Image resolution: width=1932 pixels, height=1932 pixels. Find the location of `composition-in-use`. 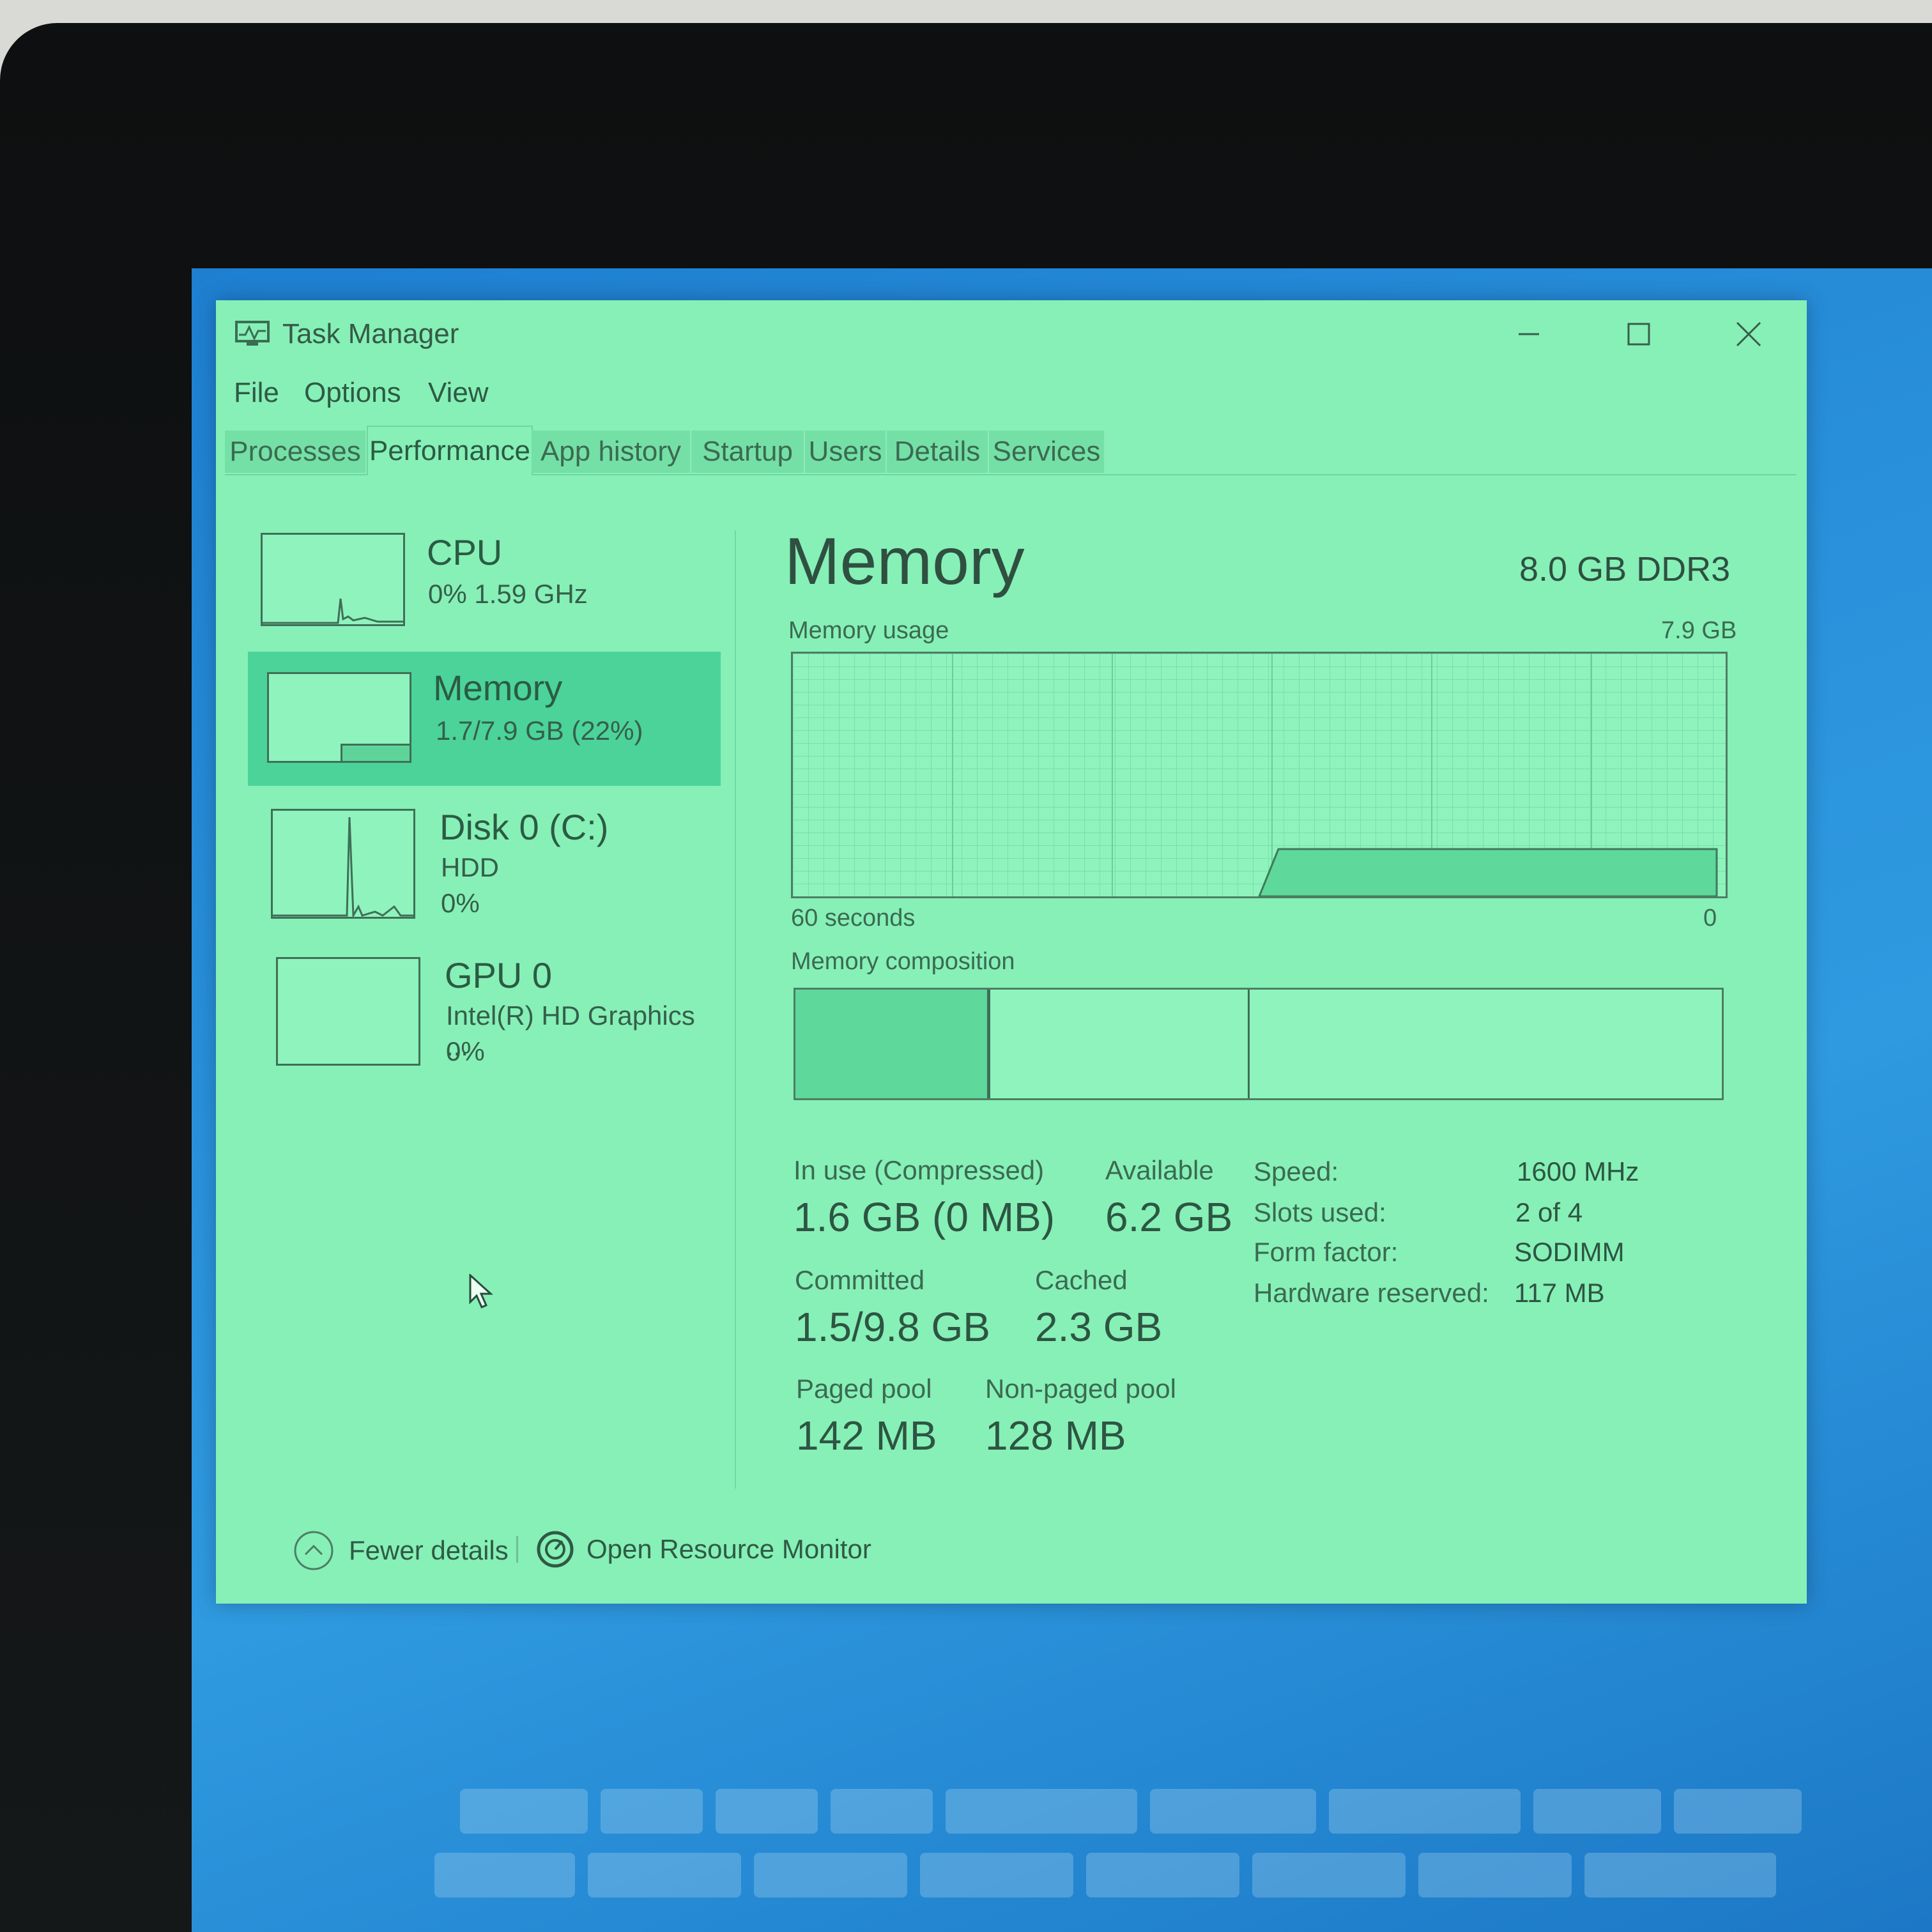

composition-in-use is located at coordinates (892, 1044).